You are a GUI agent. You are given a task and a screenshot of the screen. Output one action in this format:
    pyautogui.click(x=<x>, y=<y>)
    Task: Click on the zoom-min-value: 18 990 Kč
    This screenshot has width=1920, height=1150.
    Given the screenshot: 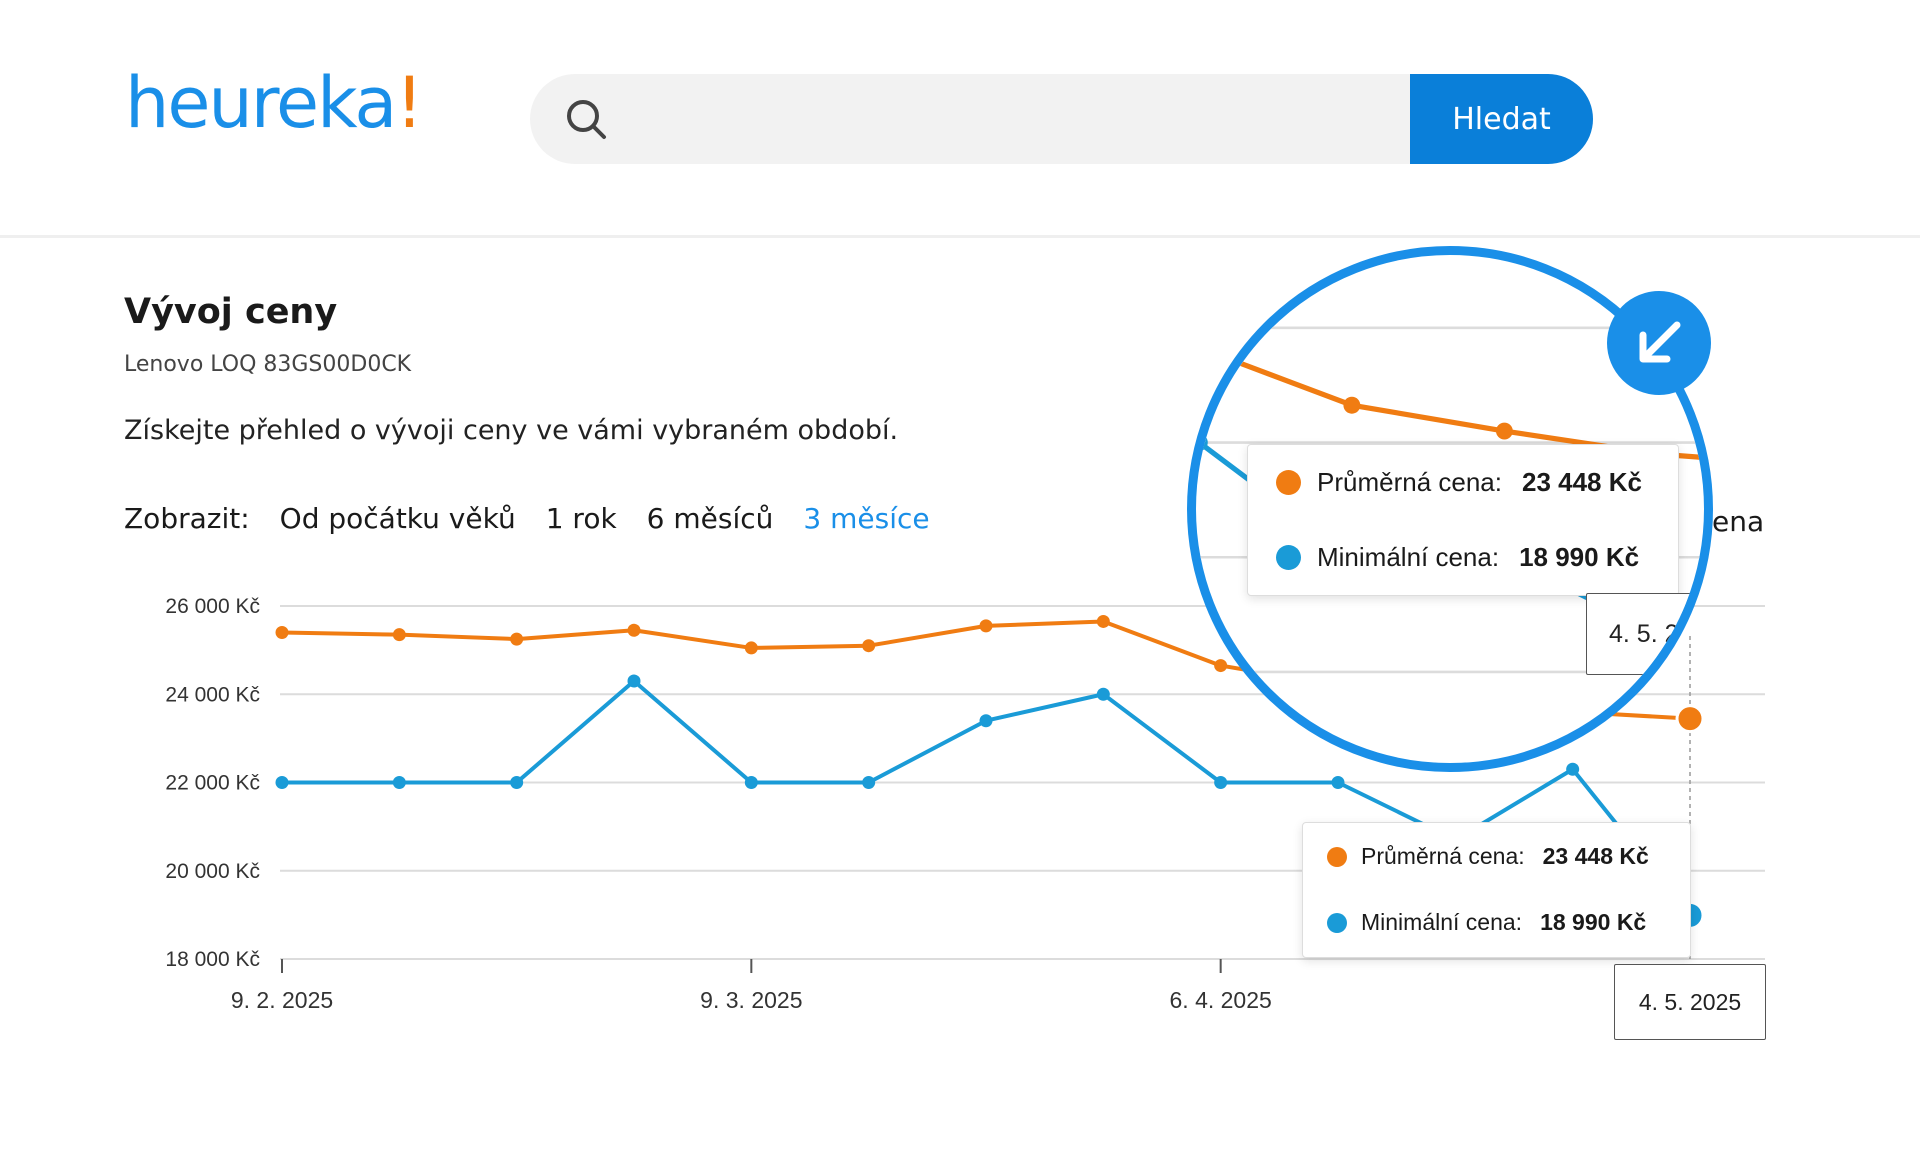 What is the action you would take?
    pyautogui.click(x=1579, y=557)
    